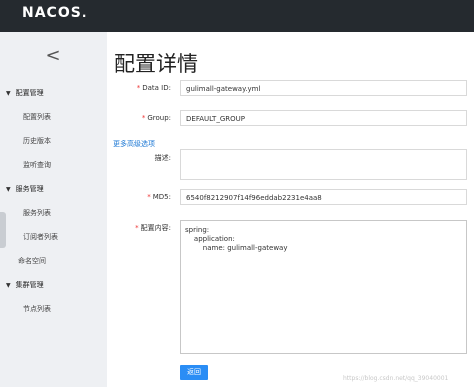  I want to click on sidebar-item-listener-query: 监听查询, so click(37, 165).